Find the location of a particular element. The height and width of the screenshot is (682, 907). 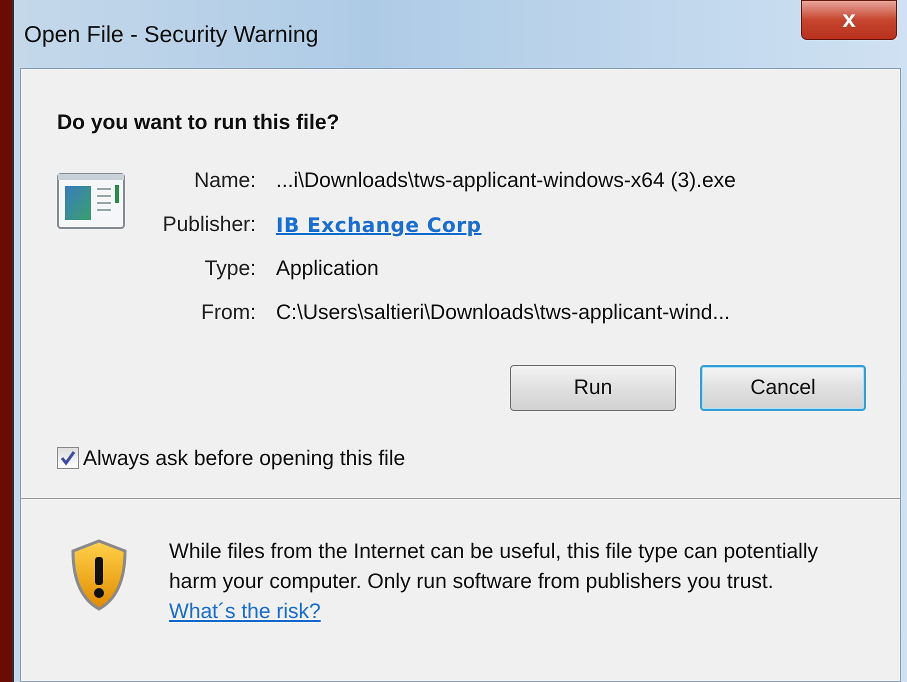

checkbox-label: Always ask before opening this file is located at coordinates (244, 459).